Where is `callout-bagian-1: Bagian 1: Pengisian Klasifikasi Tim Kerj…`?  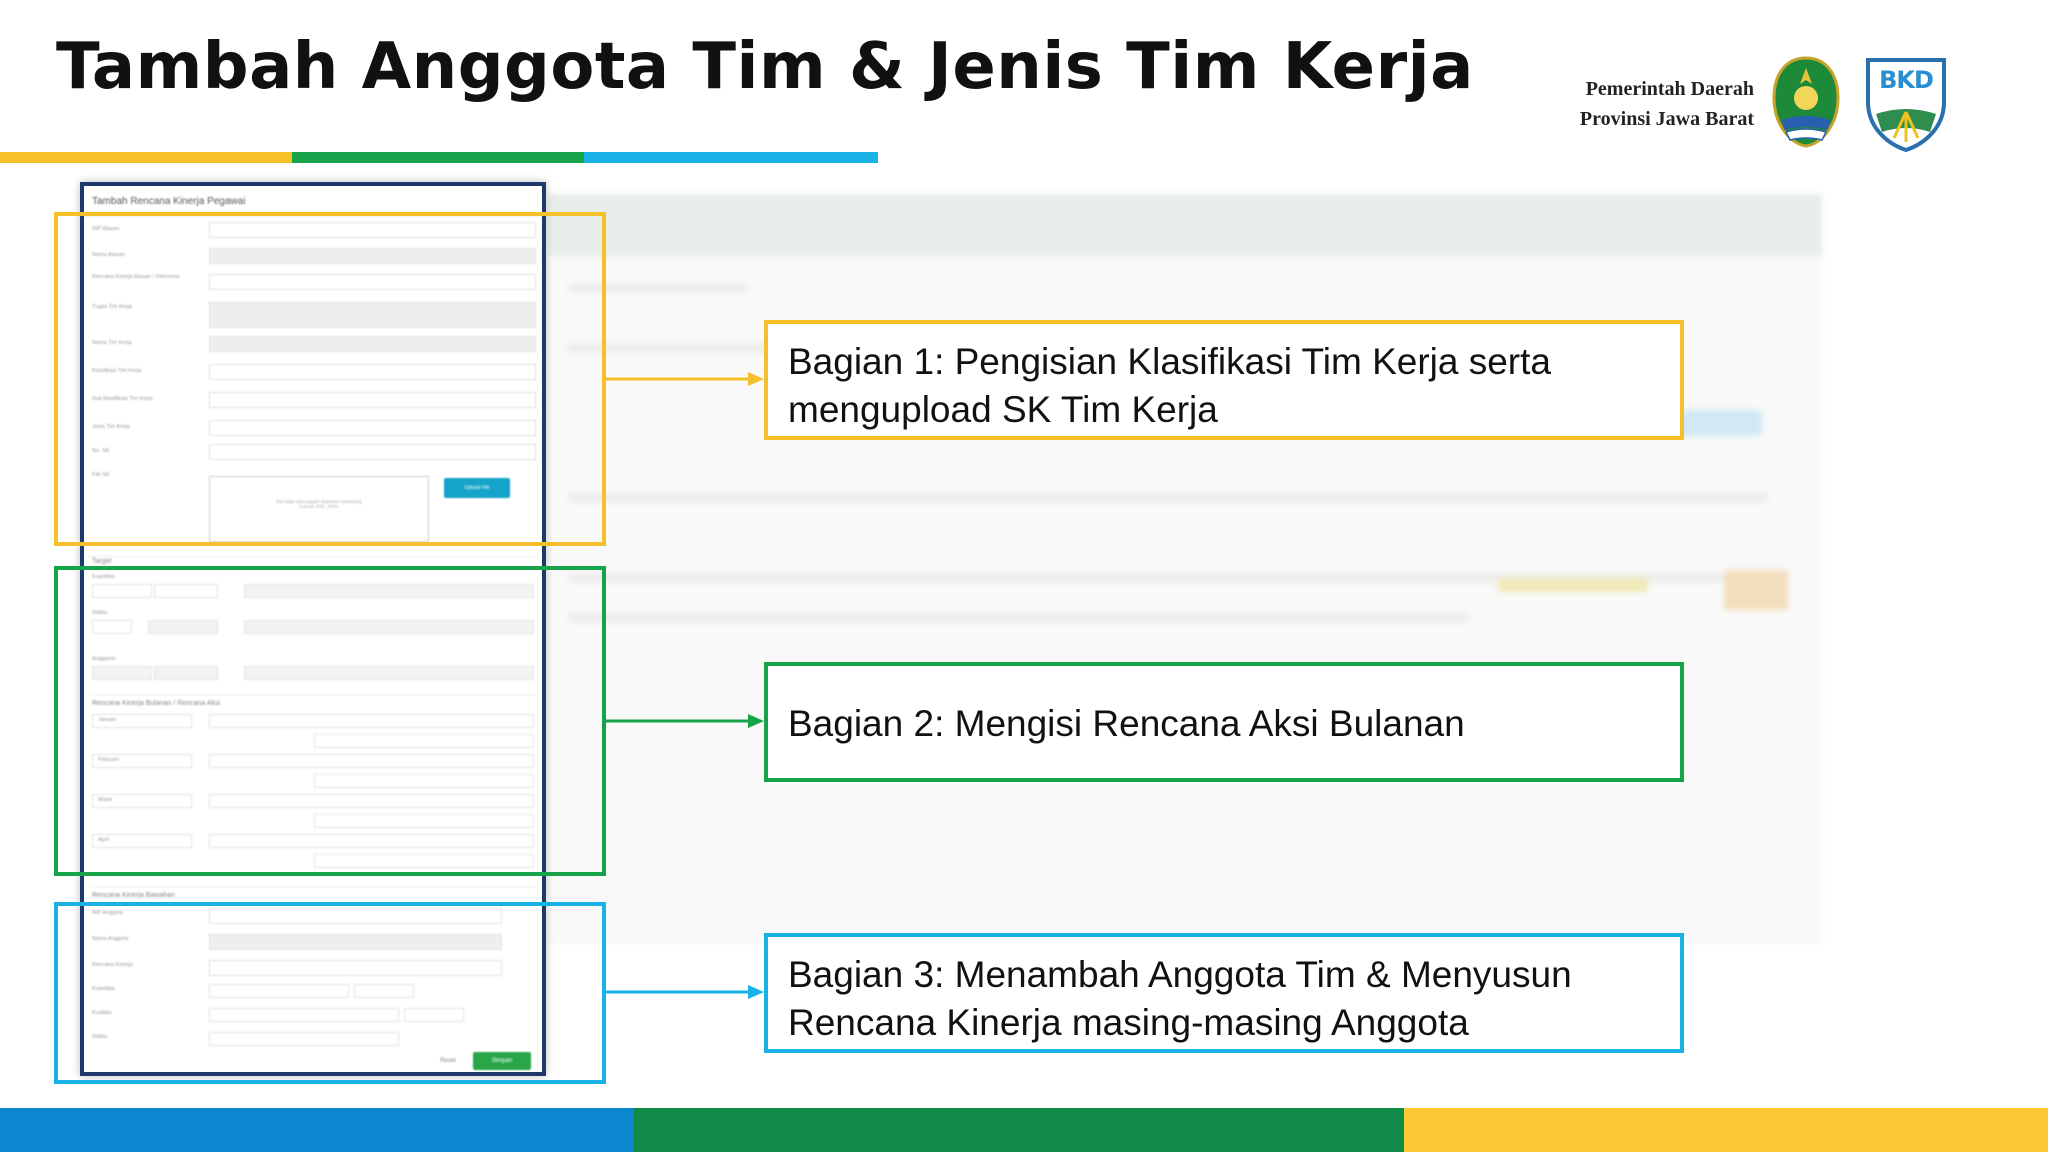
callout-bagian-1: Bagian 1: Pengisian Klasifikasi Tim Kerj… is located at coordinates (1224, 380).